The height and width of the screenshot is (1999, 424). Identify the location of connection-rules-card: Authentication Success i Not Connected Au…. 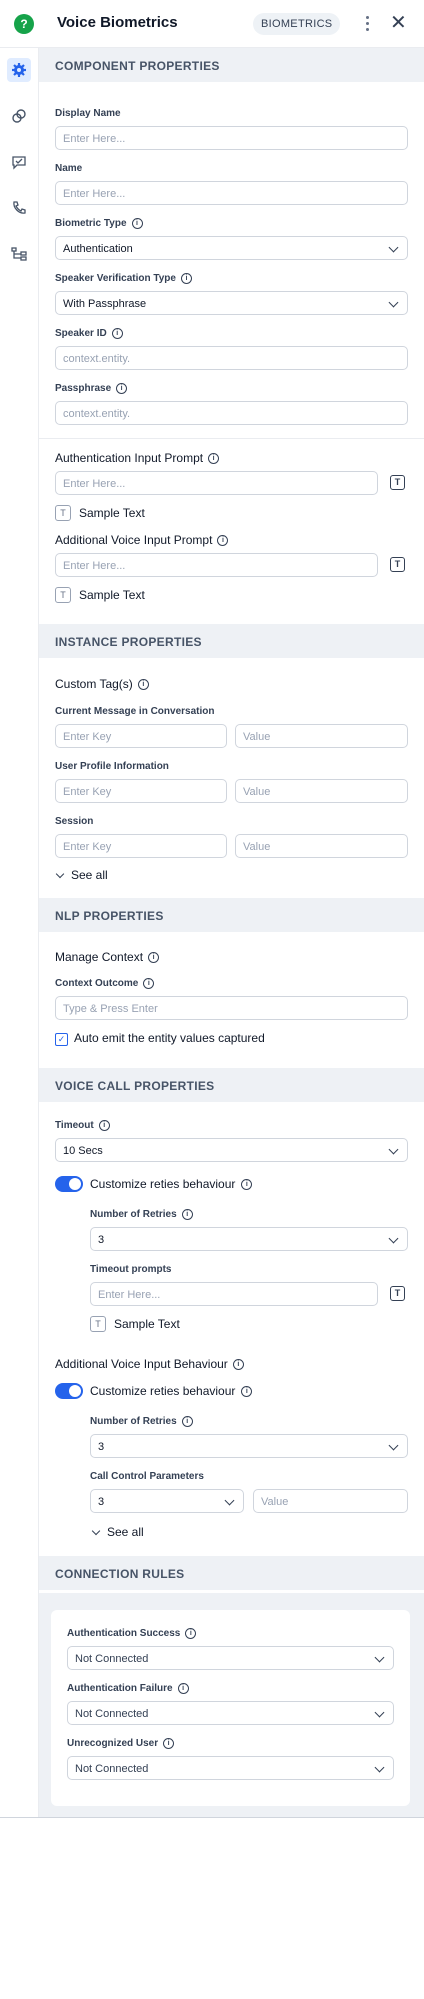
(230, 1708).